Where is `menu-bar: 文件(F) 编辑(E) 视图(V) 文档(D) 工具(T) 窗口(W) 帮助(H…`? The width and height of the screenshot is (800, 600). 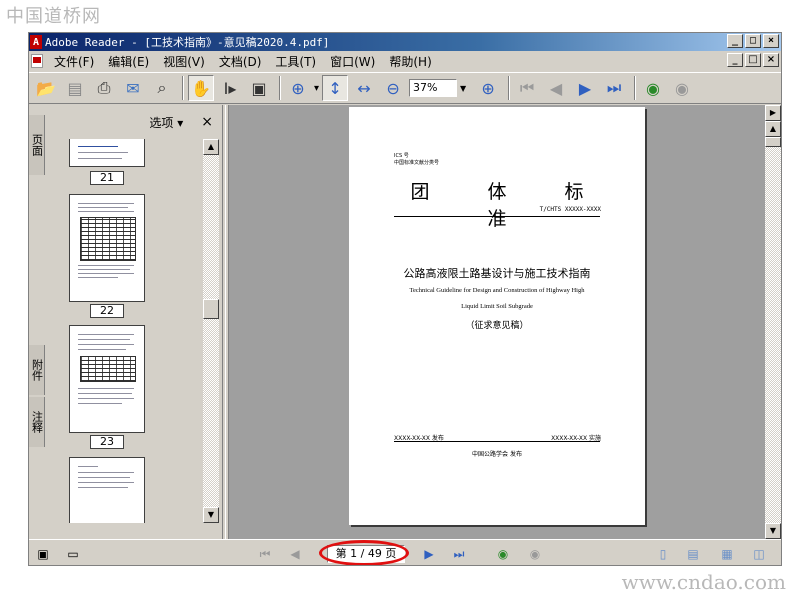 menu-bar: 文件(F) 编辑(E) 视图(V) 文档(D) 工具(T) 窗口(W) 帮助(H… is located at coordinates (405, 61).